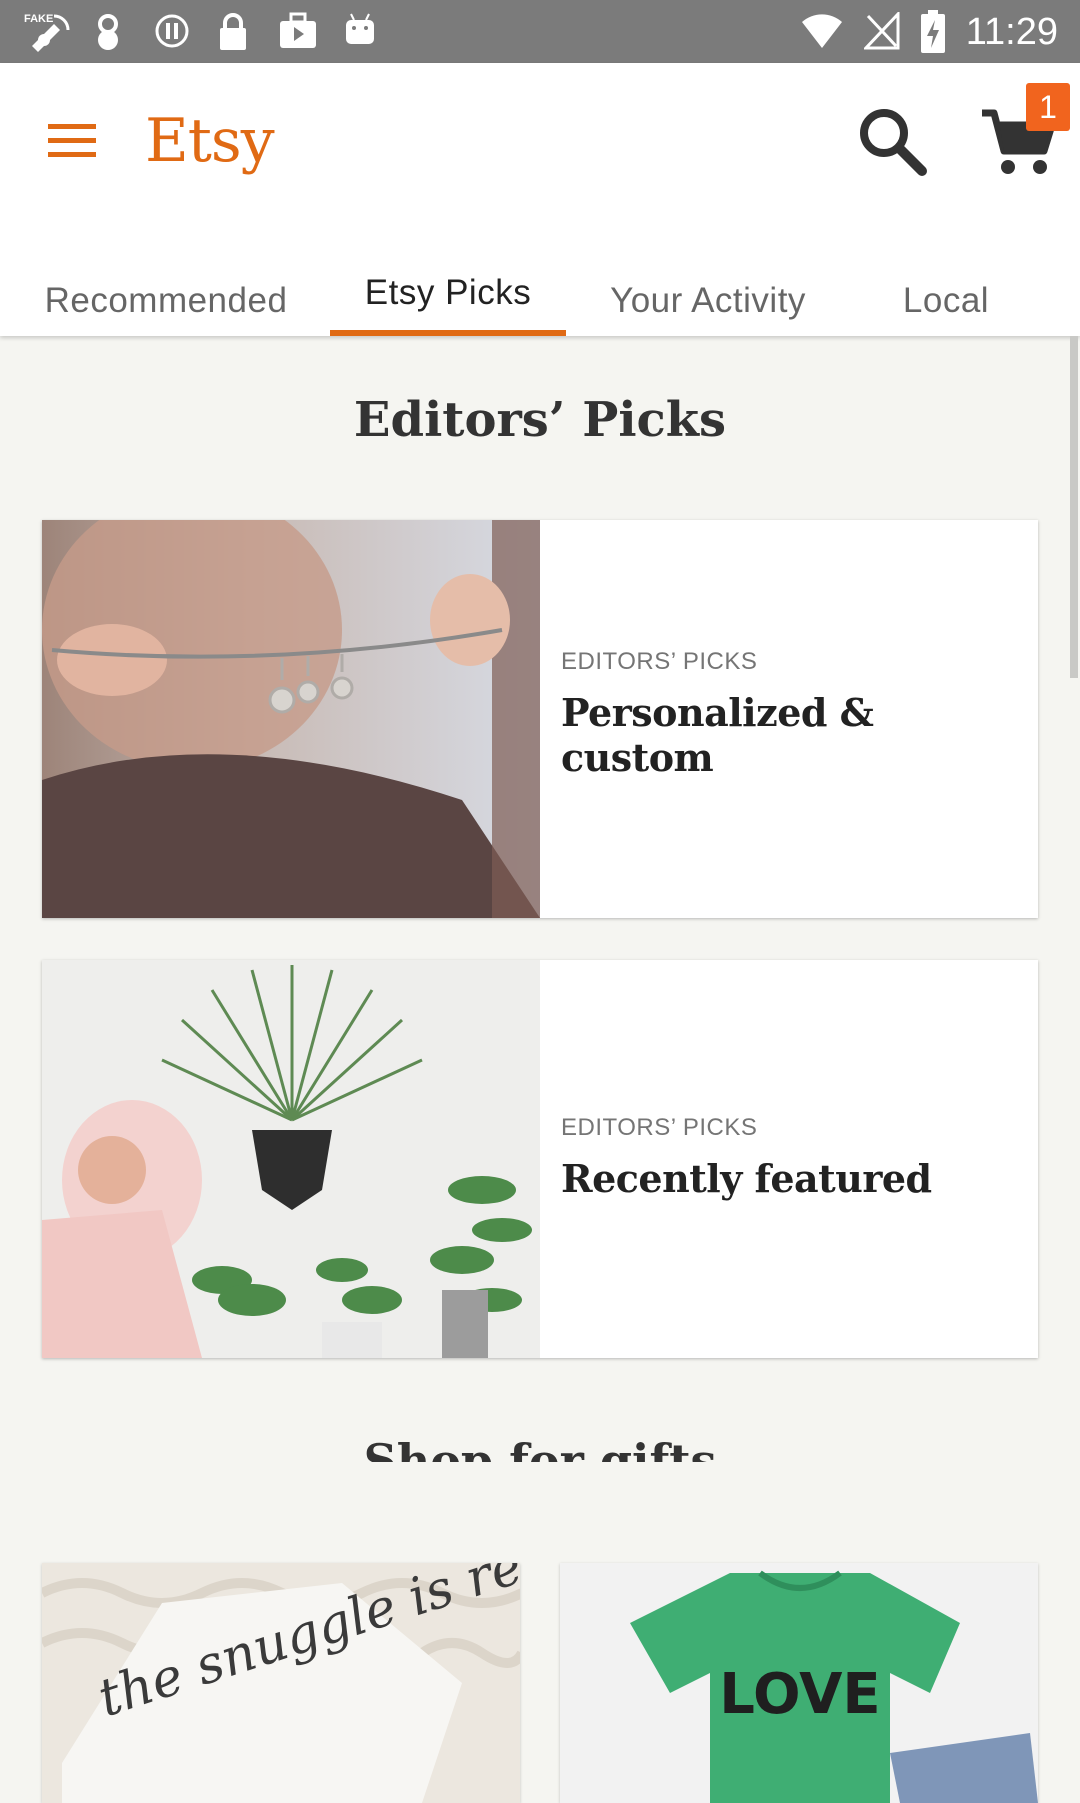 The width and height of the screenshot is (1080, 1803). Describe the element at coordinates (108, 32) in the screenshot. I see `download-icon` at that location.